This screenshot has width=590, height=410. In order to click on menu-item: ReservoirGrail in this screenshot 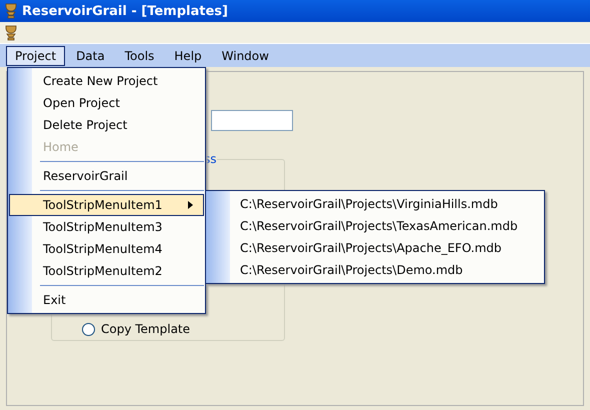, I will do `click(106, 176)`.